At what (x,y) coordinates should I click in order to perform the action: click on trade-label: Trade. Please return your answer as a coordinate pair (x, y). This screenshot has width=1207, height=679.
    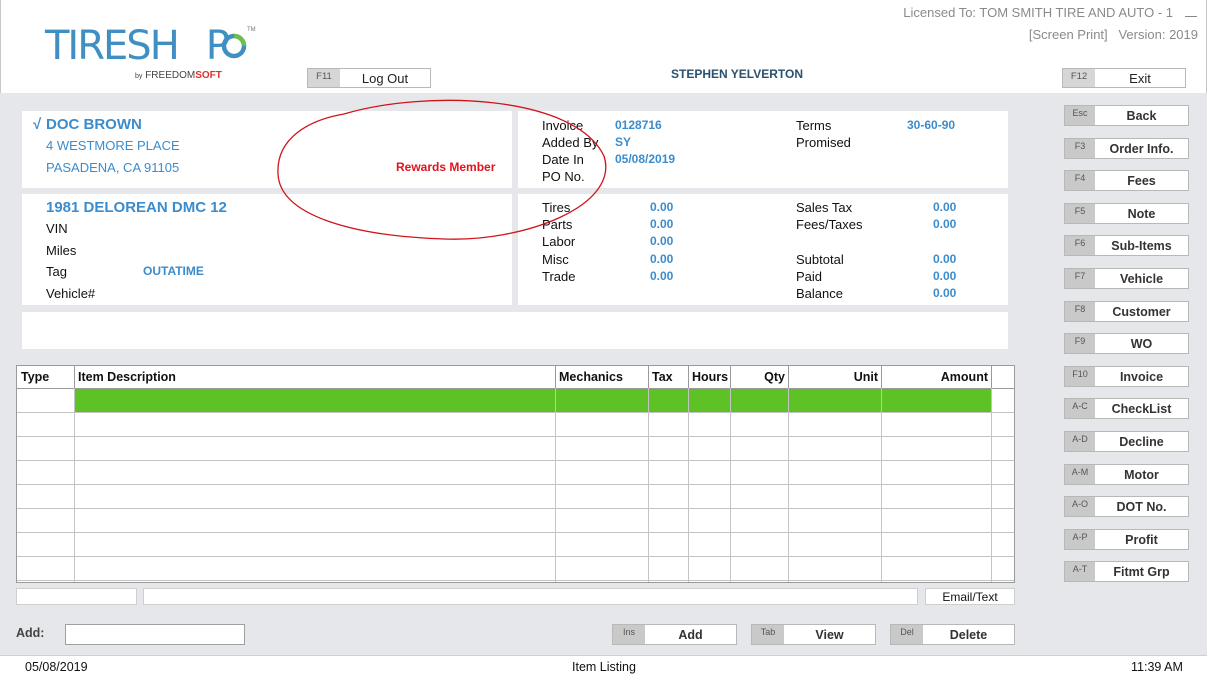
    Looking at the image, I should click on (559, 276).